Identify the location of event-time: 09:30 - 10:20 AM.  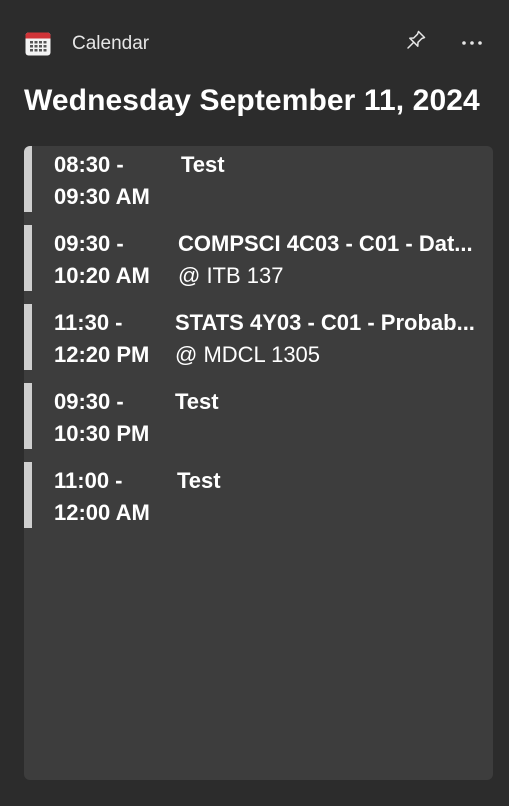
(102, 260).